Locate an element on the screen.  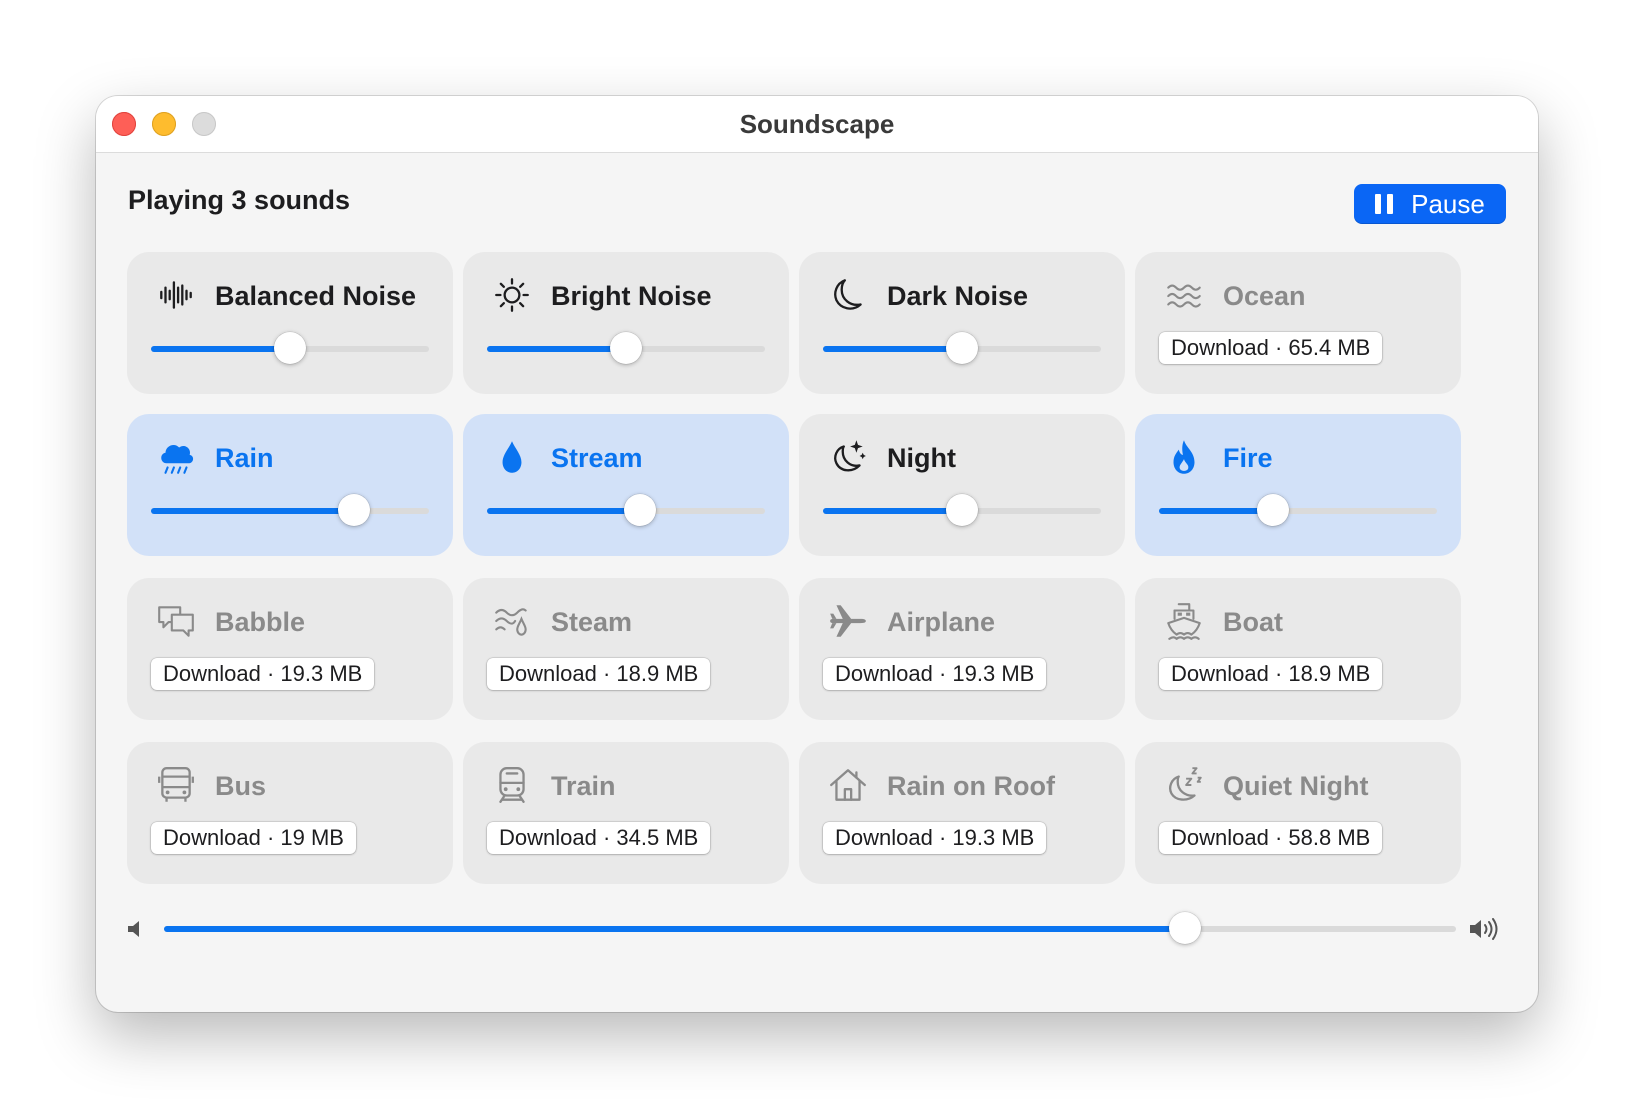
speaker-high-icon is located at coordinates (1485, 929).